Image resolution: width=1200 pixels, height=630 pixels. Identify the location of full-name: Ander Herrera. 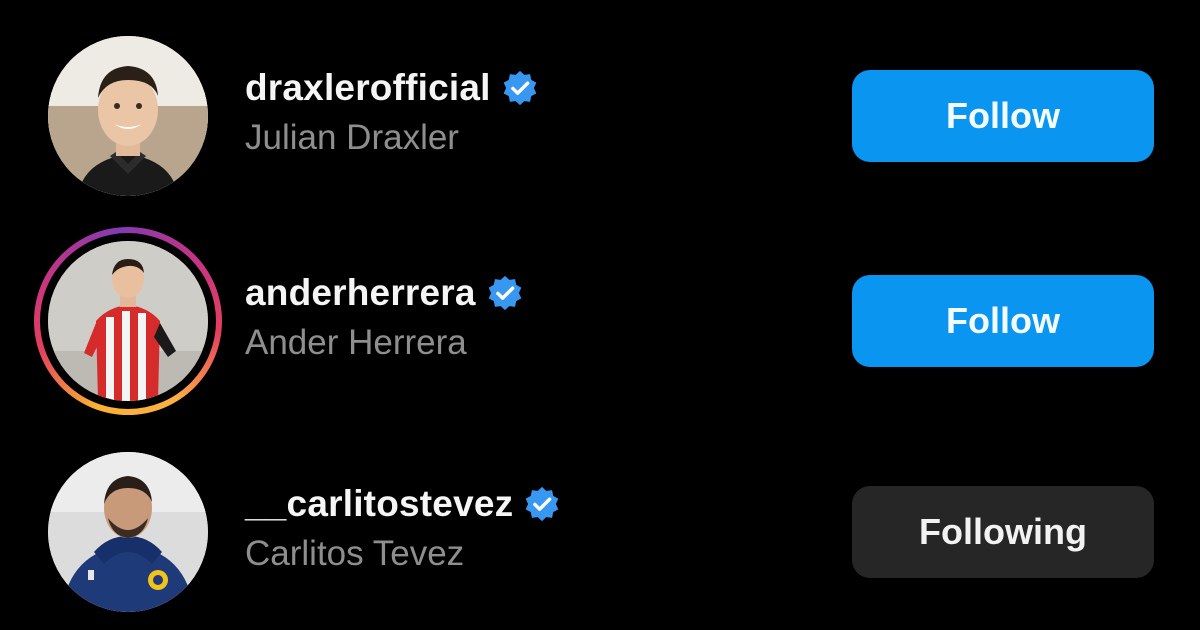
(356, 342).